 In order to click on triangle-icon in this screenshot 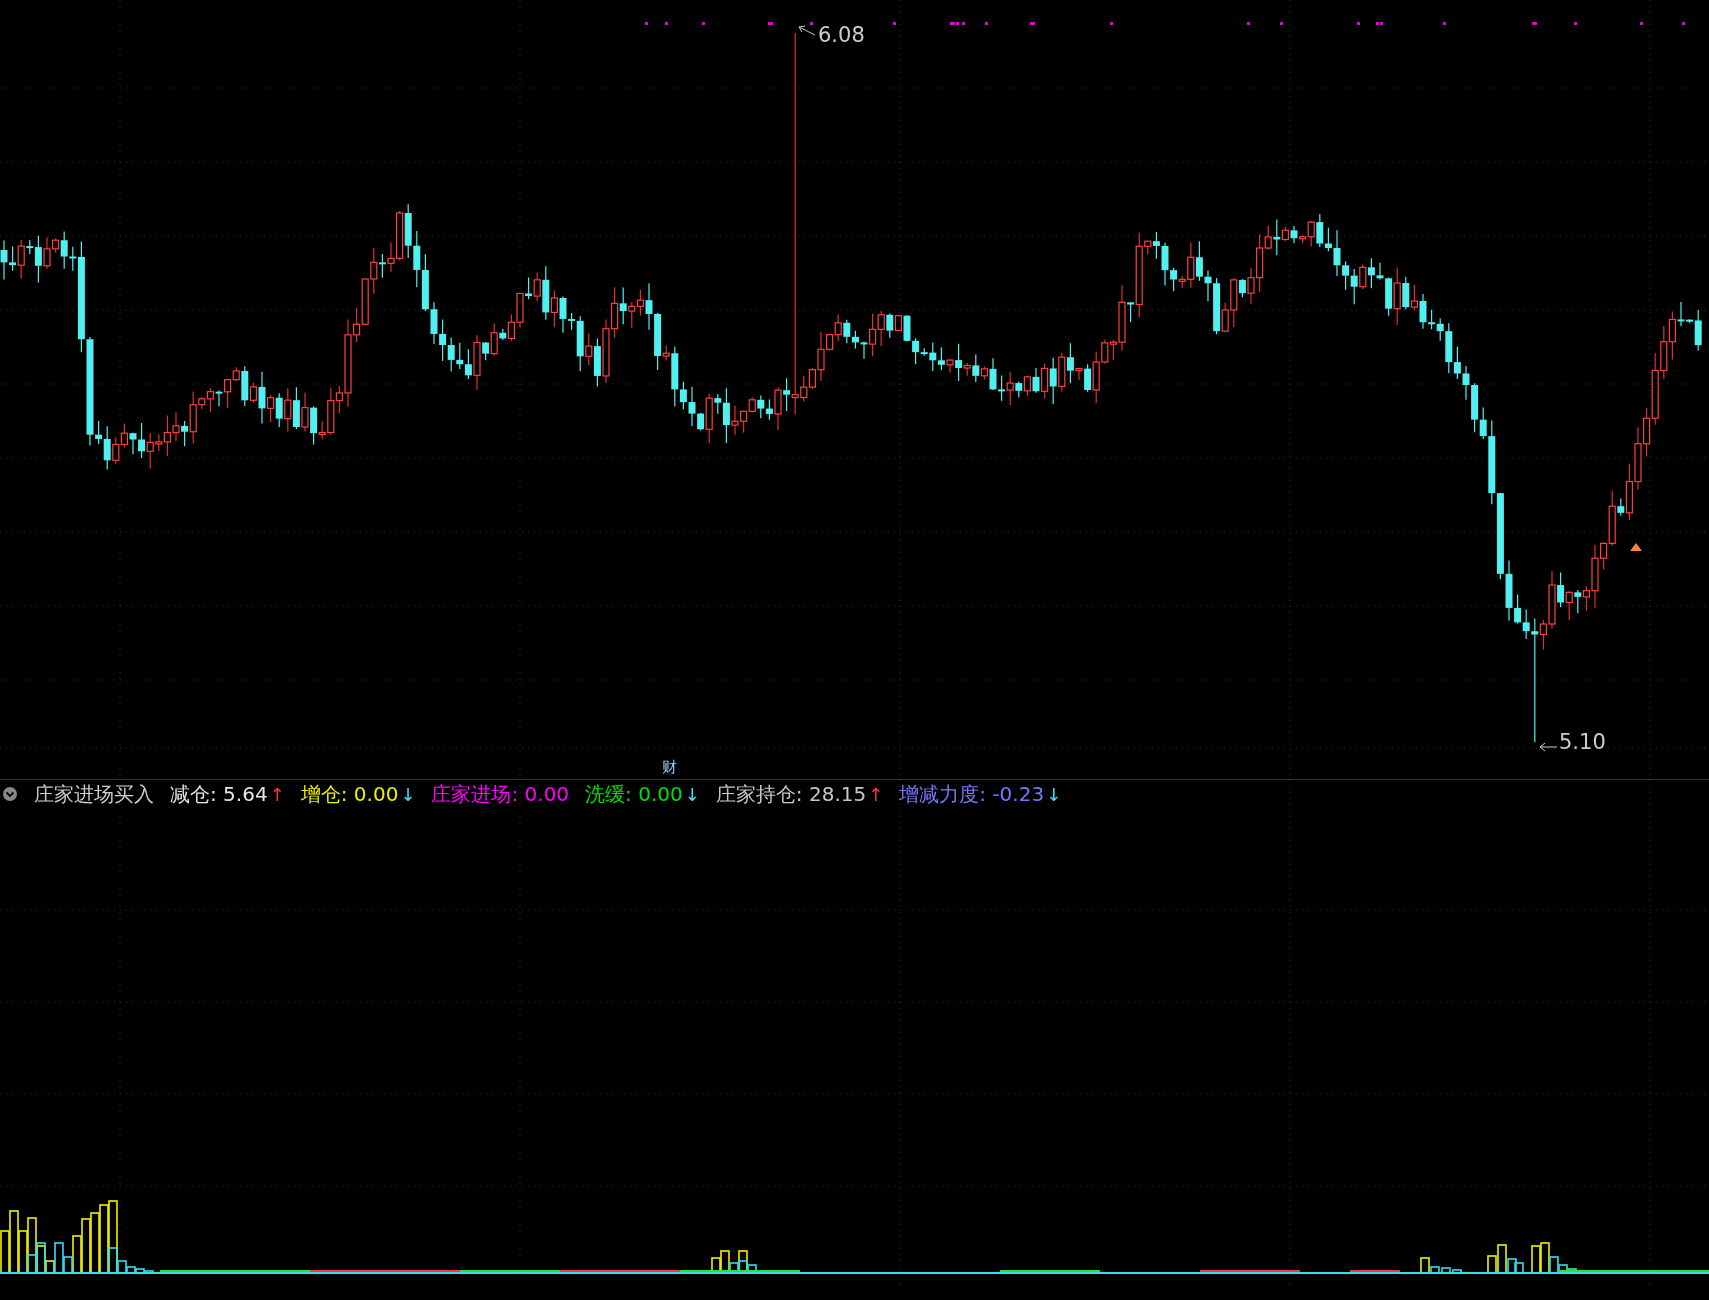, I will do `click(1636, 547)`.